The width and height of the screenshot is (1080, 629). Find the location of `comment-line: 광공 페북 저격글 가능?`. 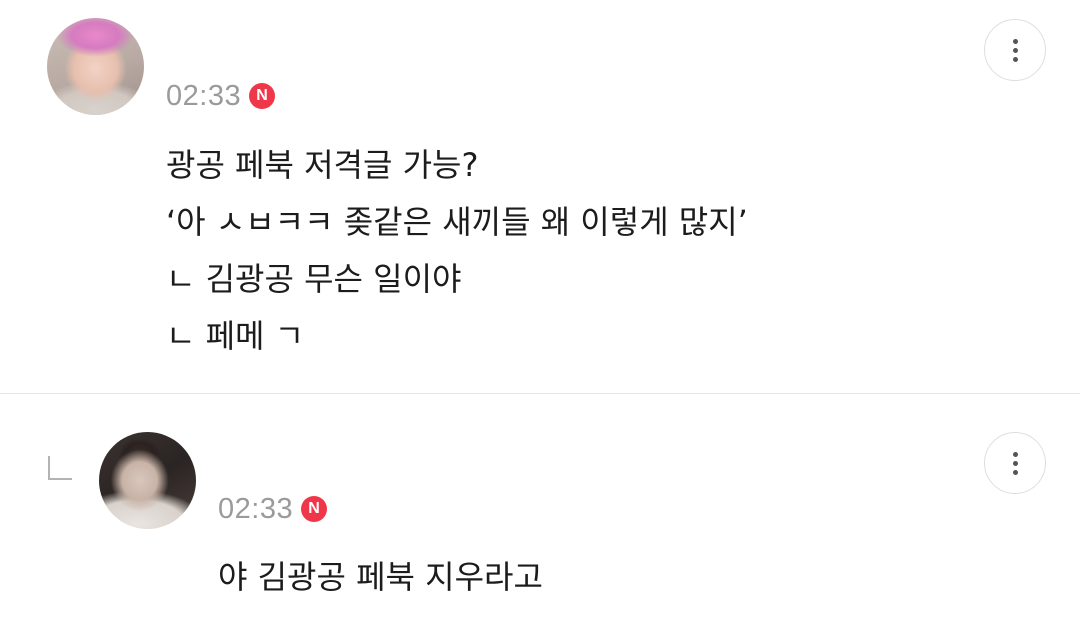

comment-line: 광공 페북 저격글 가능? is located at coordinates (322, 165).